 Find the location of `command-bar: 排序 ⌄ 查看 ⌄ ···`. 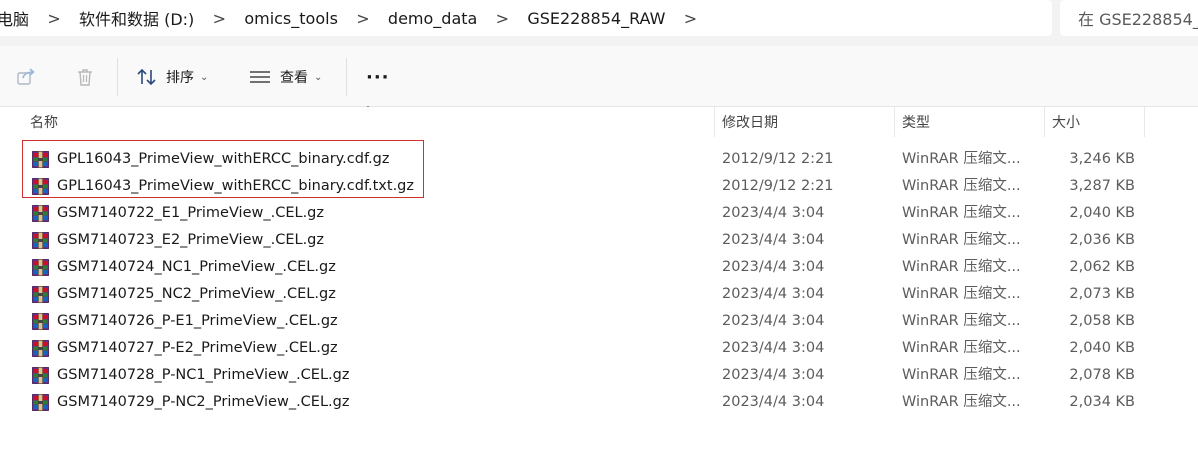

command-bar: 排序 ⌄ 查看 ⌄ ··· is located at coordinates (599, 76).